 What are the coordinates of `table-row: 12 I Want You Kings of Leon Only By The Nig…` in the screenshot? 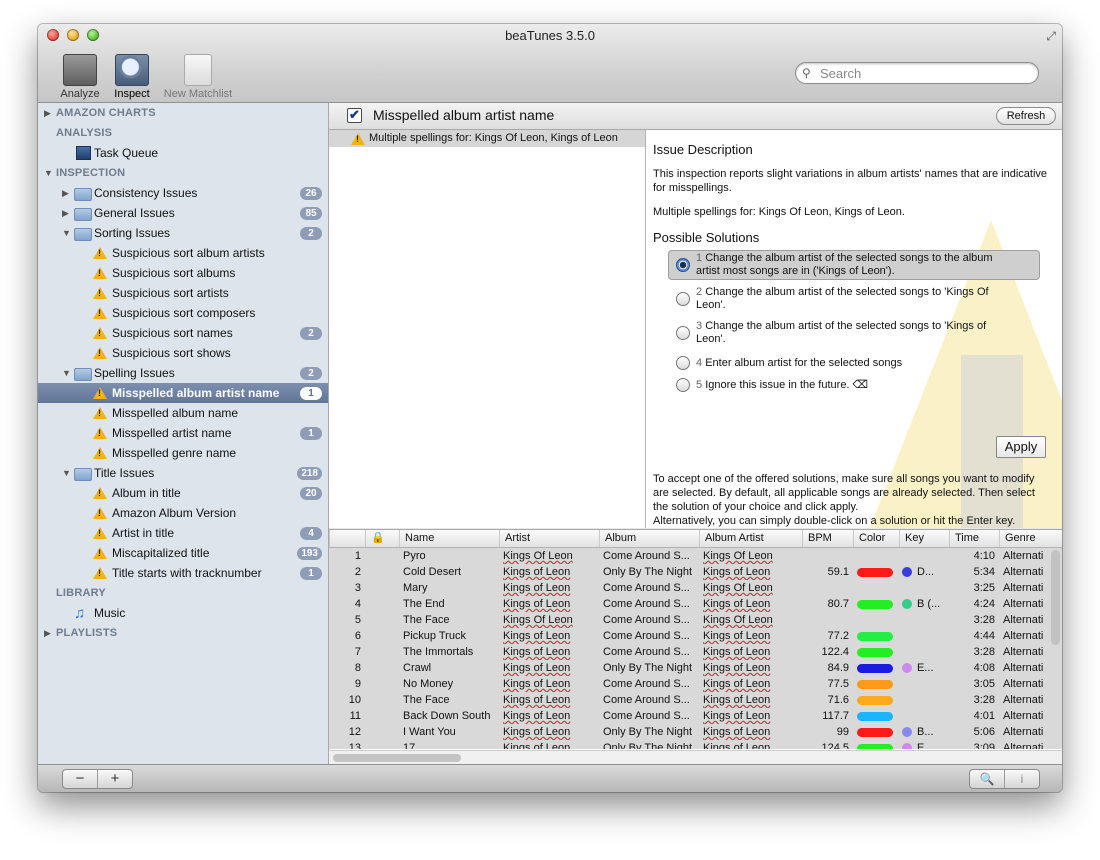 It's located at (695, 732).